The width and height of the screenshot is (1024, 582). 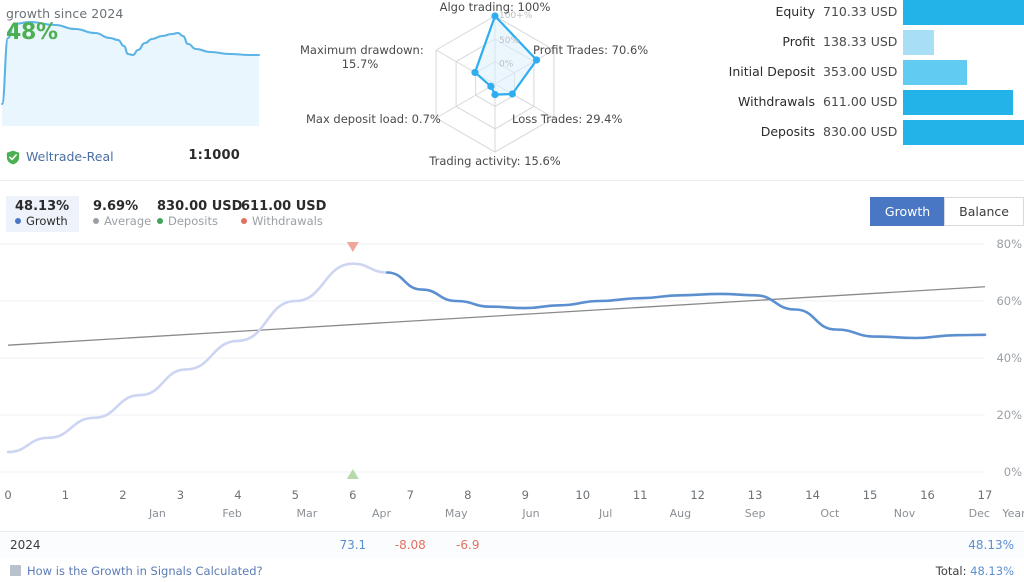 What do you see at coordinates (512, 180) in the screenshot?
I see `top-divider` at bounding box center [512, 180].